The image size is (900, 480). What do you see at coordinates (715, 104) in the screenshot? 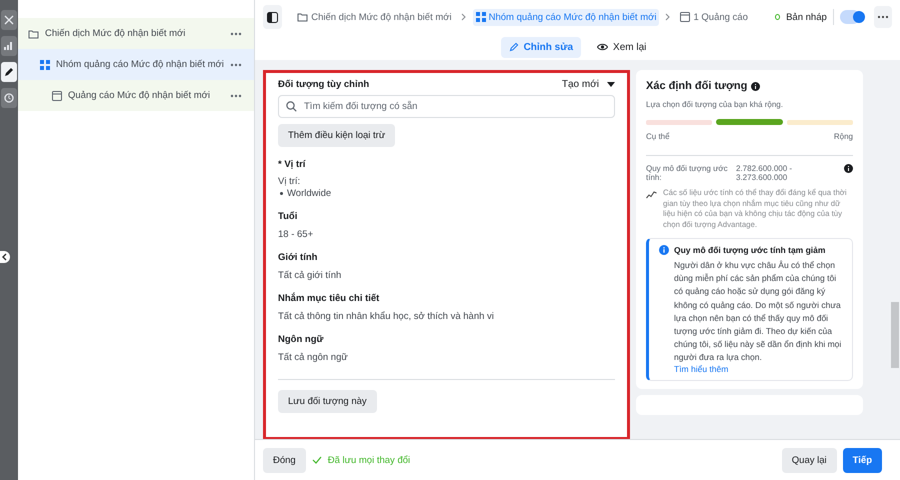
I see `card-subtitle: Lựa chọn đối tượng của bạn khá rộng.` at bounding box center [715, 104].